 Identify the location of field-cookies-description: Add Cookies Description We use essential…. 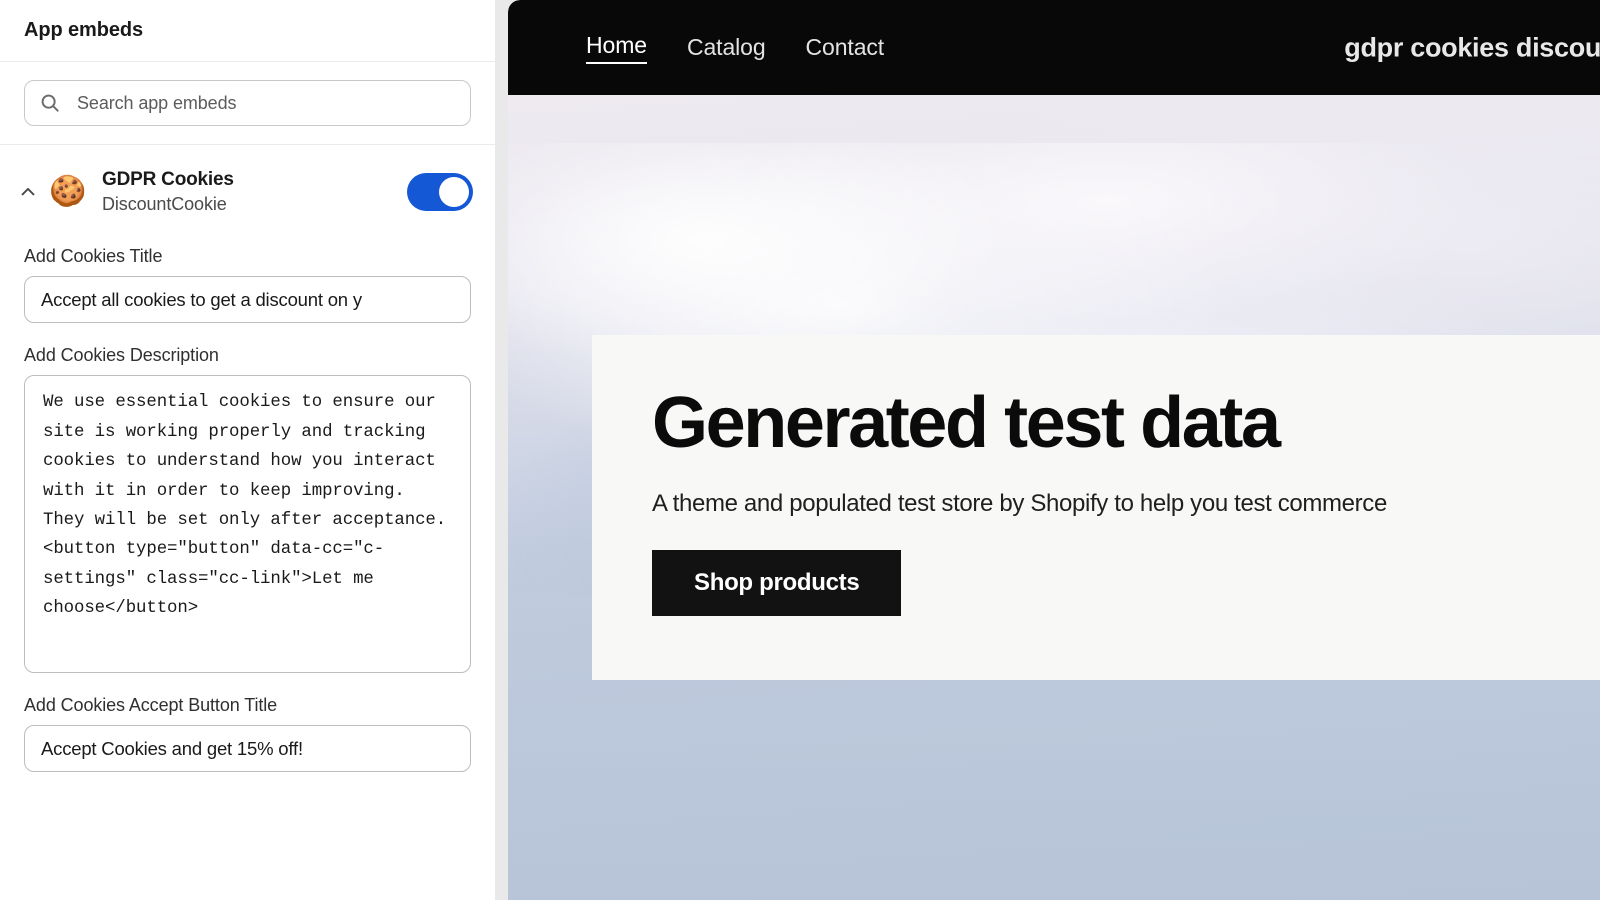
(247, 509).